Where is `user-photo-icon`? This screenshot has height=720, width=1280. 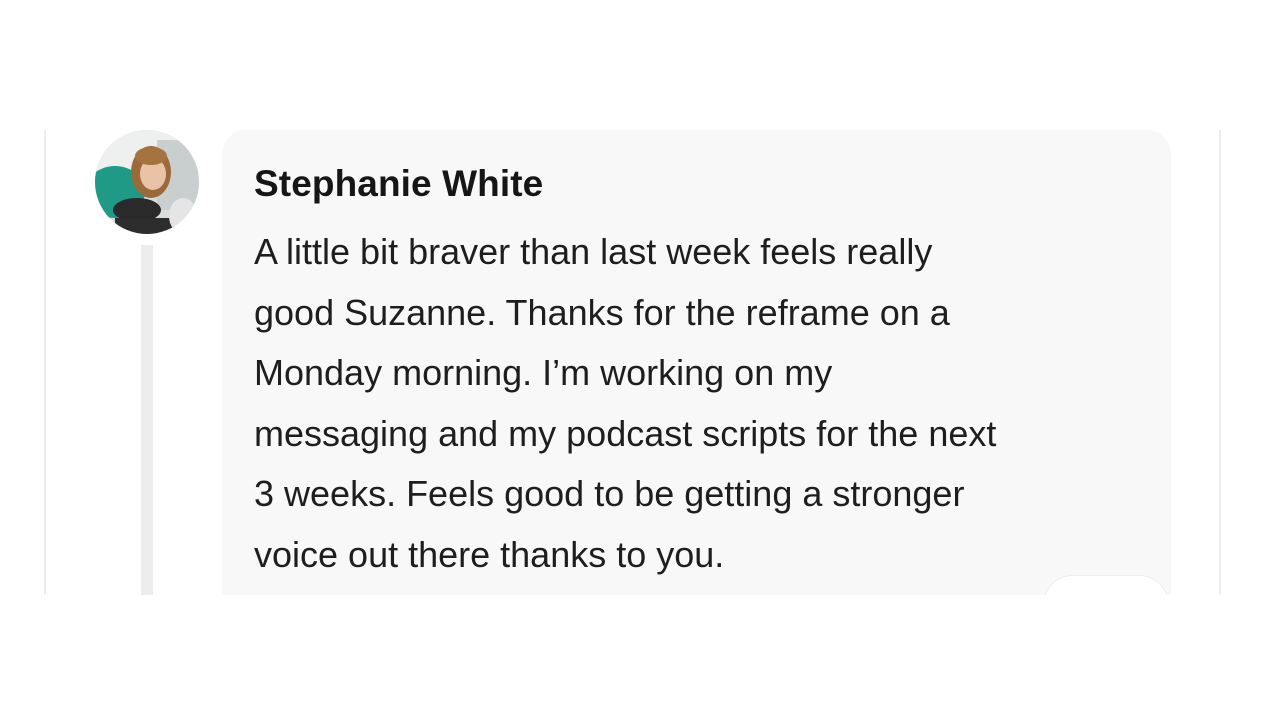
user-photo-icon is located at coordinates (147, 182).